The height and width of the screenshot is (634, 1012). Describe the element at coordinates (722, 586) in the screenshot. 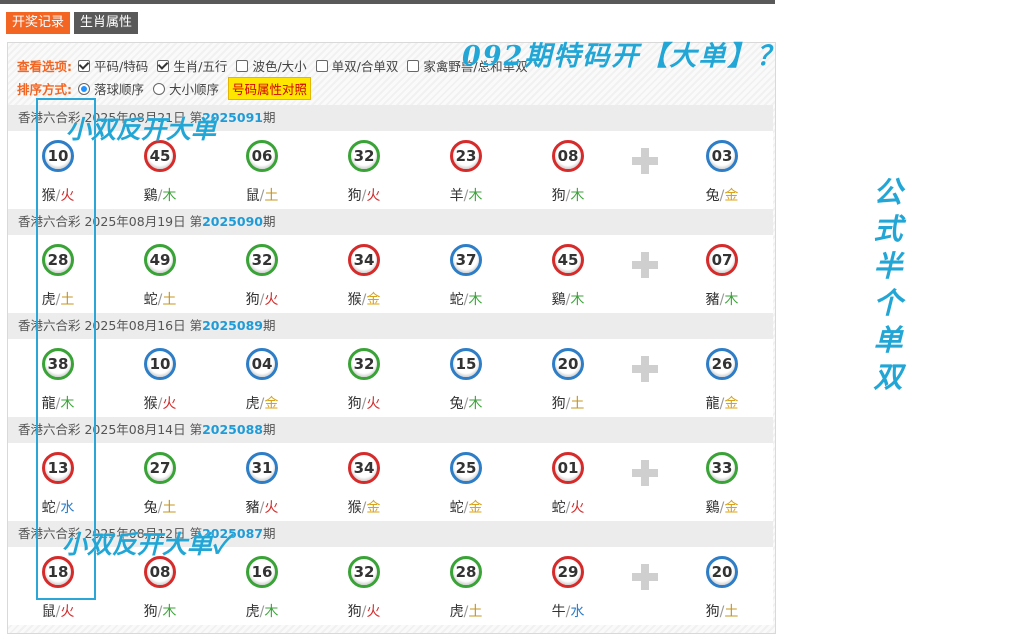

I see `special-ball-cell: 20 狗/土` at that location.